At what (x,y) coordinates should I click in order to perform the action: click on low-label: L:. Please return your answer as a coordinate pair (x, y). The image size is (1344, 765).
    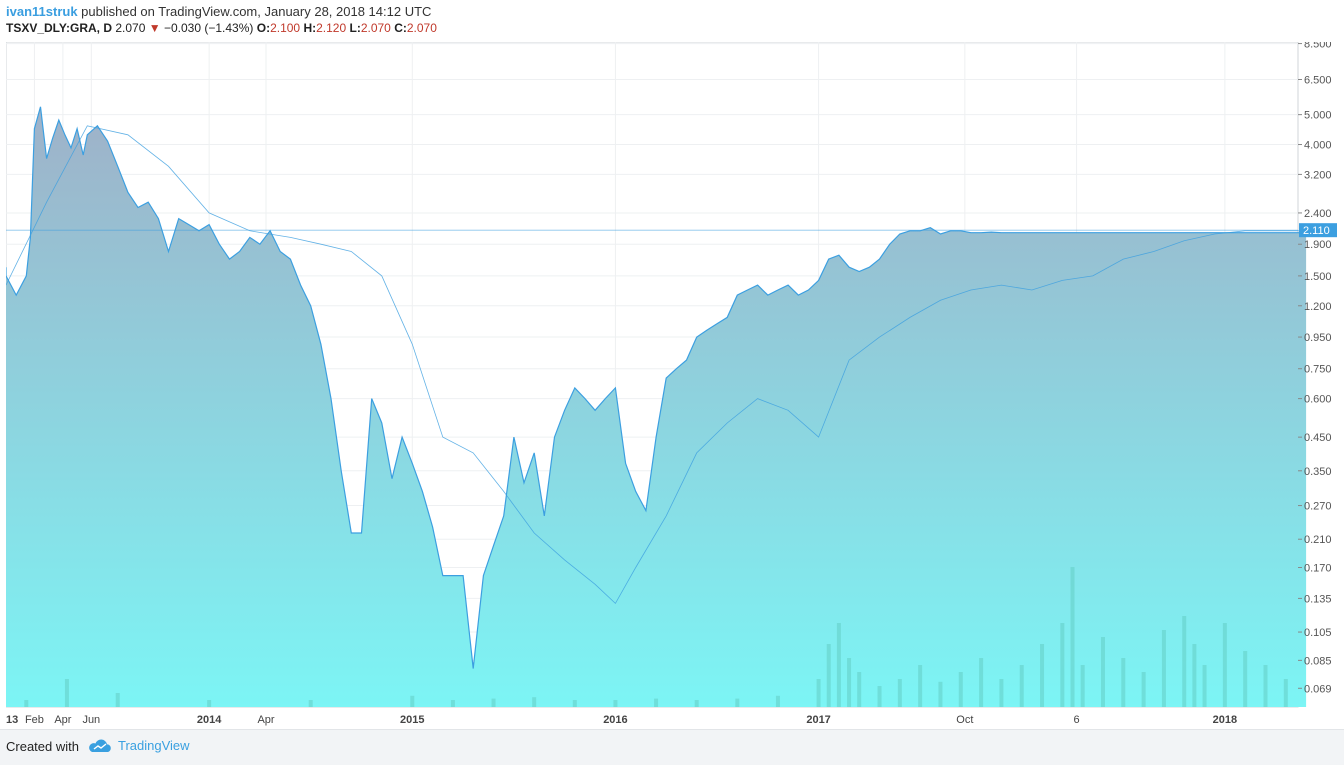
    Looking at the image, I should click on (355, 28).